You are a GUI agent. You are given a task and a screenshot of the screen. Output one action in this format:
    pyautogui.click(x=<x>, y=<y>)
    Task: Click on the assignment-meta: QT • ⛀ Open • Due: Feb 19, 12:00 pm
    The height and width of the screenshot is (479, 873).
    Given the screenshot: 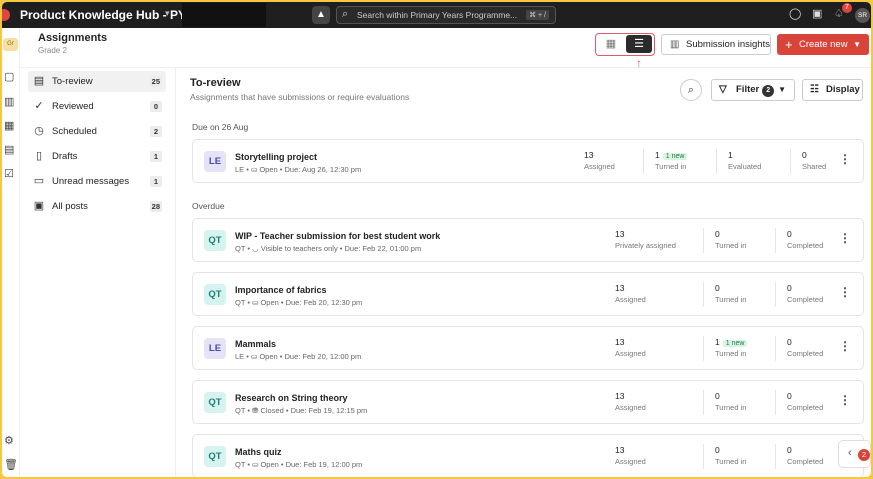 What is the action you would take?
    pyautogui.click(x=299, y=464)
    